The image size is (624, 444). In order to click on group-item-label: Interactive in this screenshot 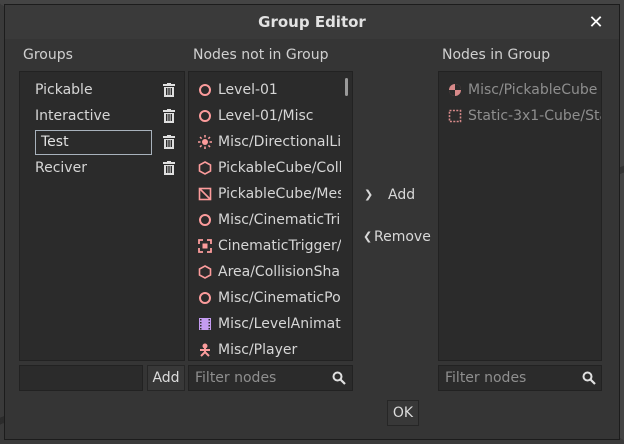, I will do `click(73, 116)`.